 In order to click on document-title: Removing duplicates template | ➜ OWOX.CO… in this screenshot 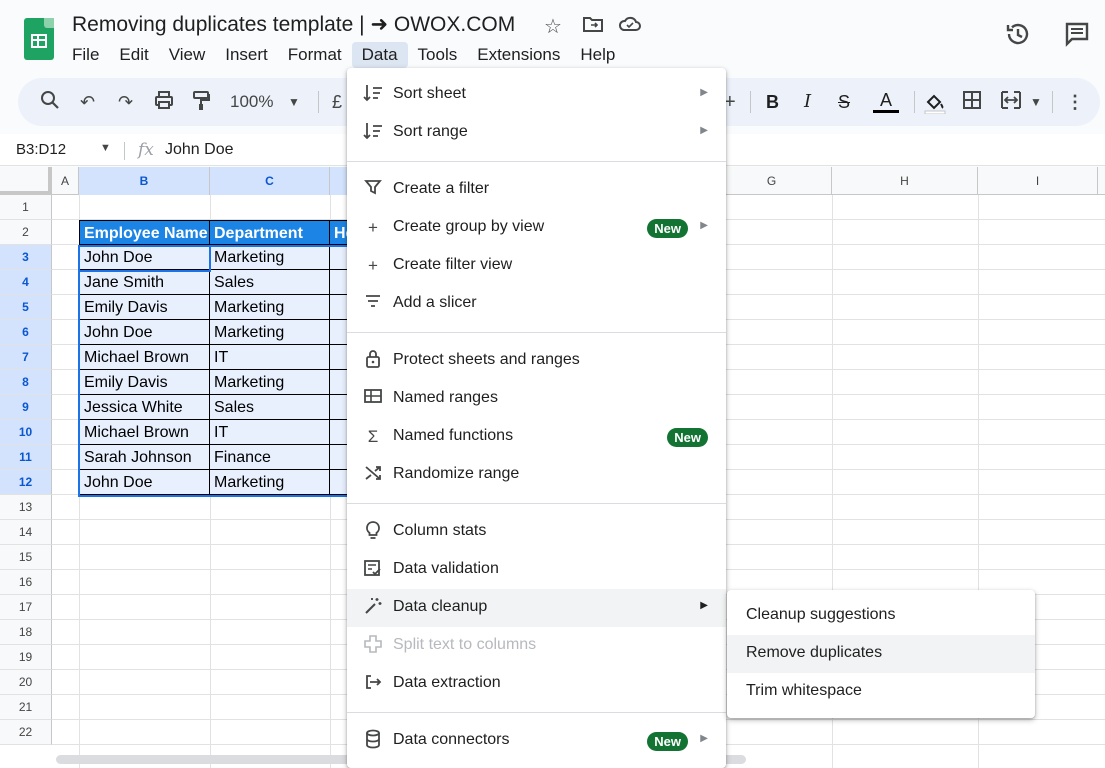, I will do `click(293, 24)`.